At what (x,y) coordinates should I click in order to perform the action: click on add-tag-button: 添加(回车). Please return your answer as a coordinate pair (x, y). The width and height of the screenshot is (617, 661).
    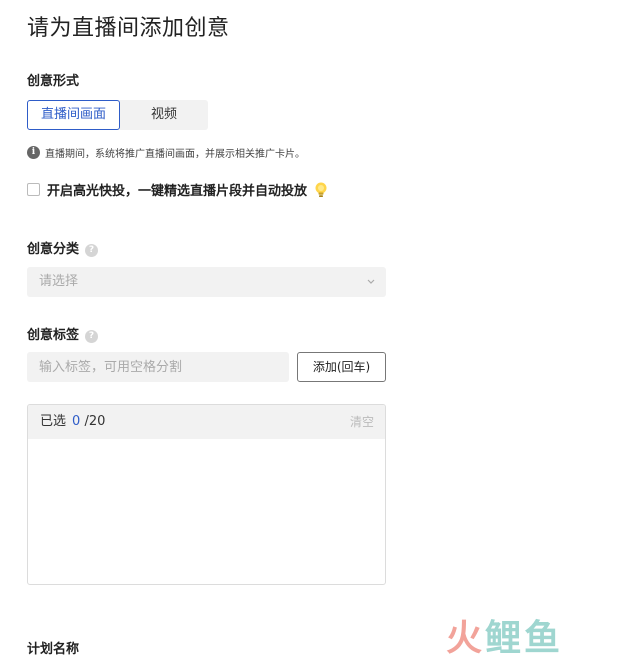
    Looking at the image, I should click on (341, 367).